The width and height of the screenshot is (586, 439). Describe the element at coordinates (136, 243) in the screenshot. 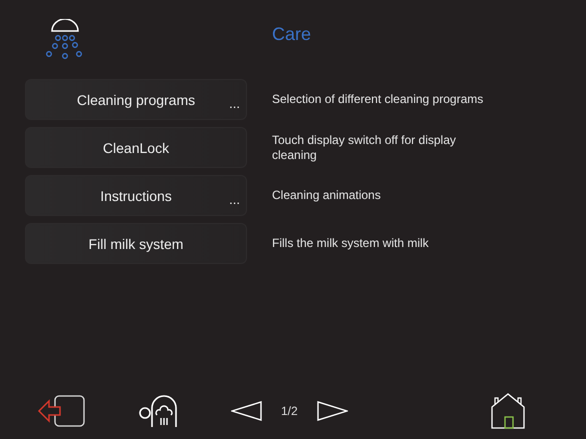

I see `menu-button: Fill milk system` at that location.